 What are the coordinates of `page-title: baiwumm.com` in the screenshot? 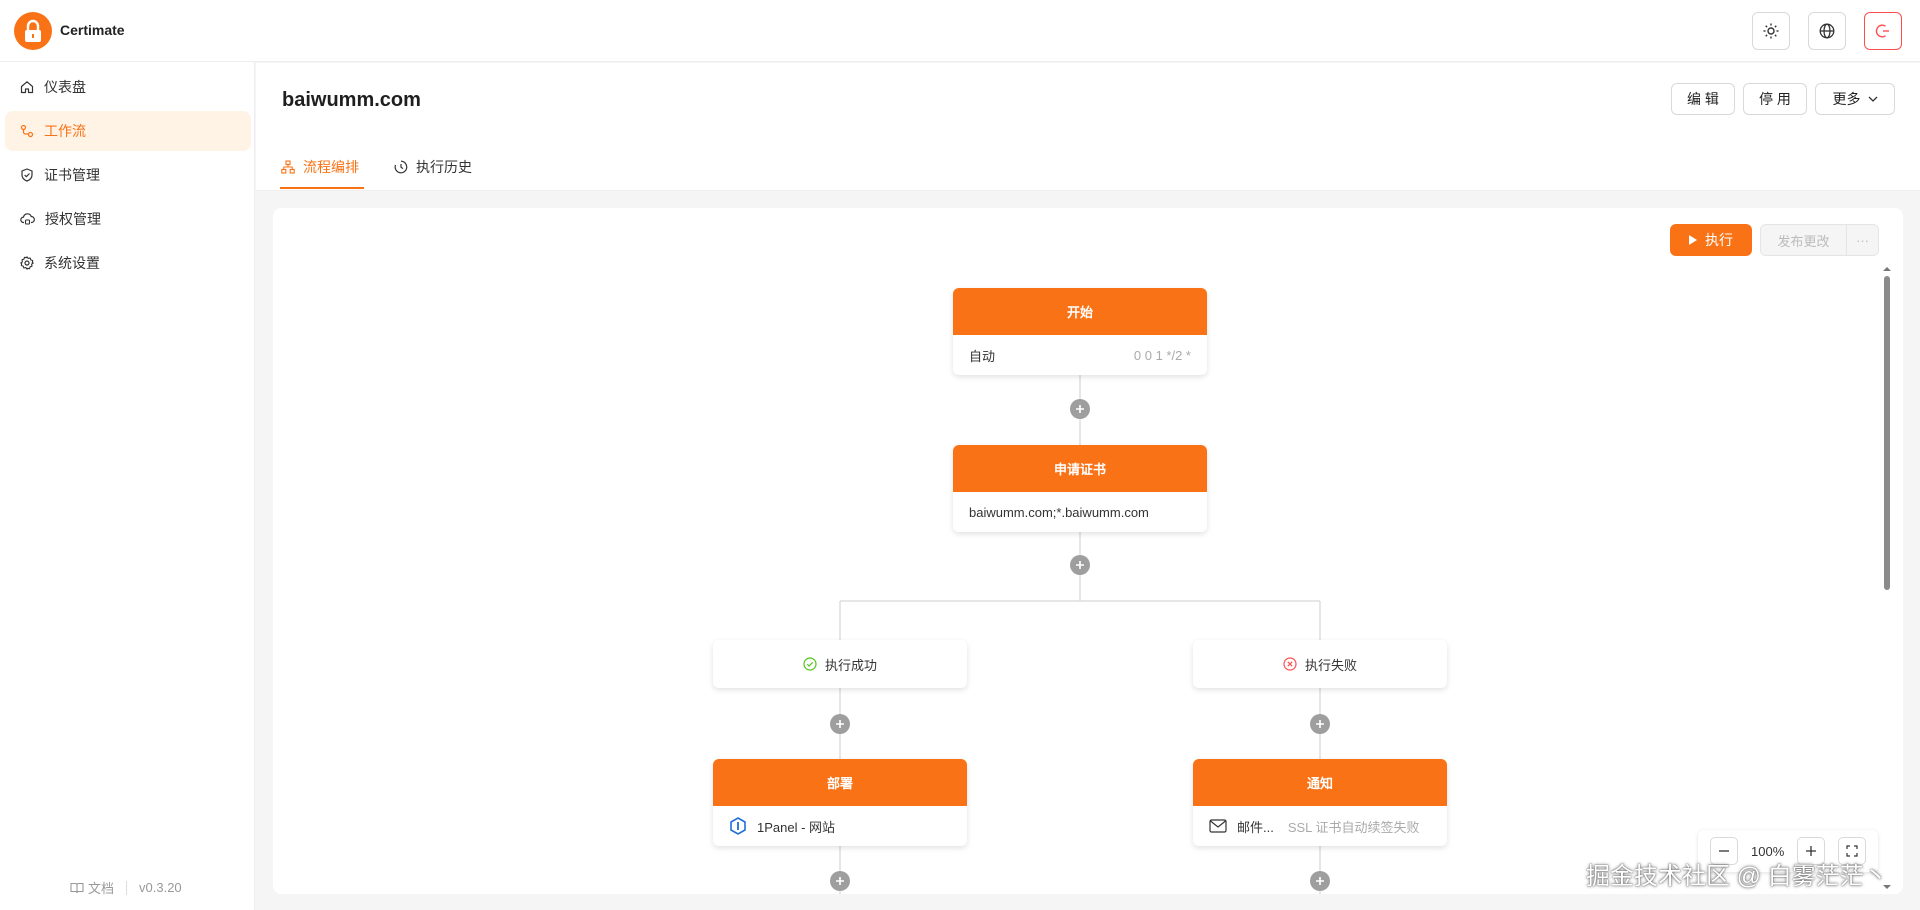 It's located at (351, 100).